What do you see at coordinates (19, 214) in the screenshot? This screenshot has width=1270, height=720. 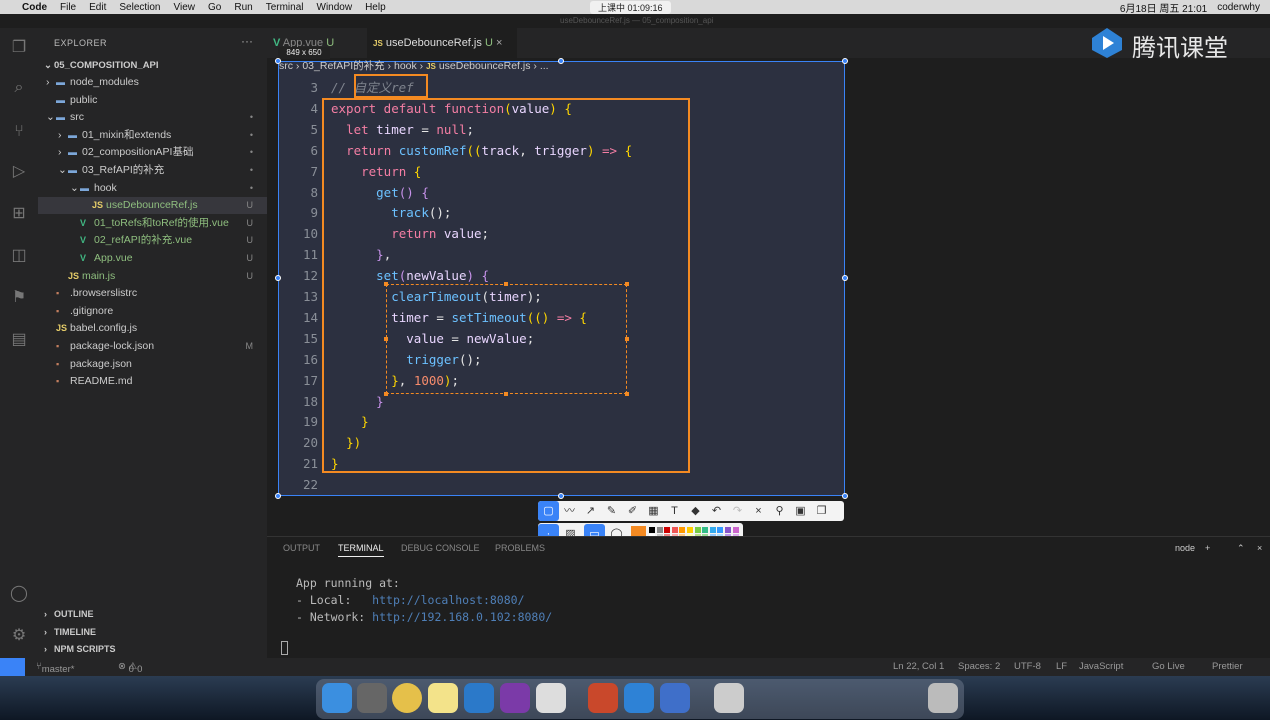 I see `extensions-icon: ⊞` at bounding box center [19, 214].